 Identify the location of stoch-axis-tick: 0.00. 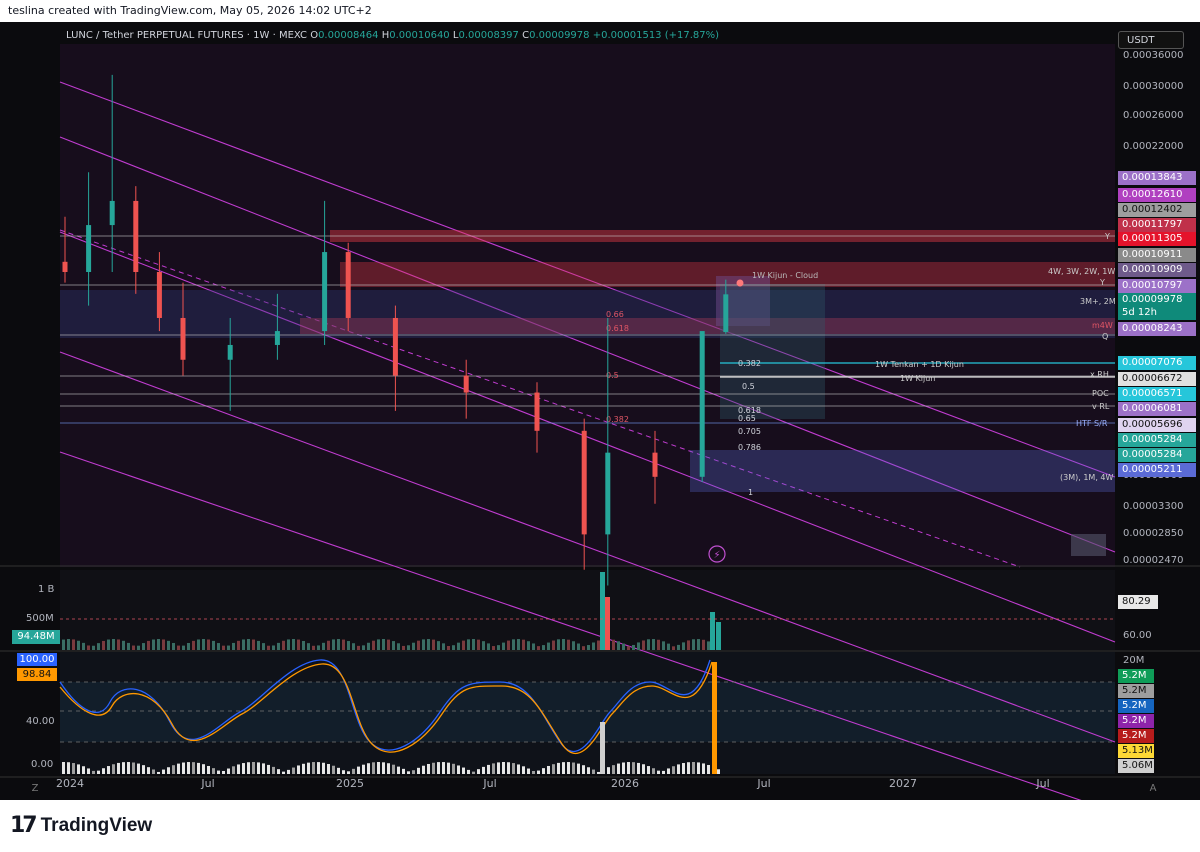
(42, 764).